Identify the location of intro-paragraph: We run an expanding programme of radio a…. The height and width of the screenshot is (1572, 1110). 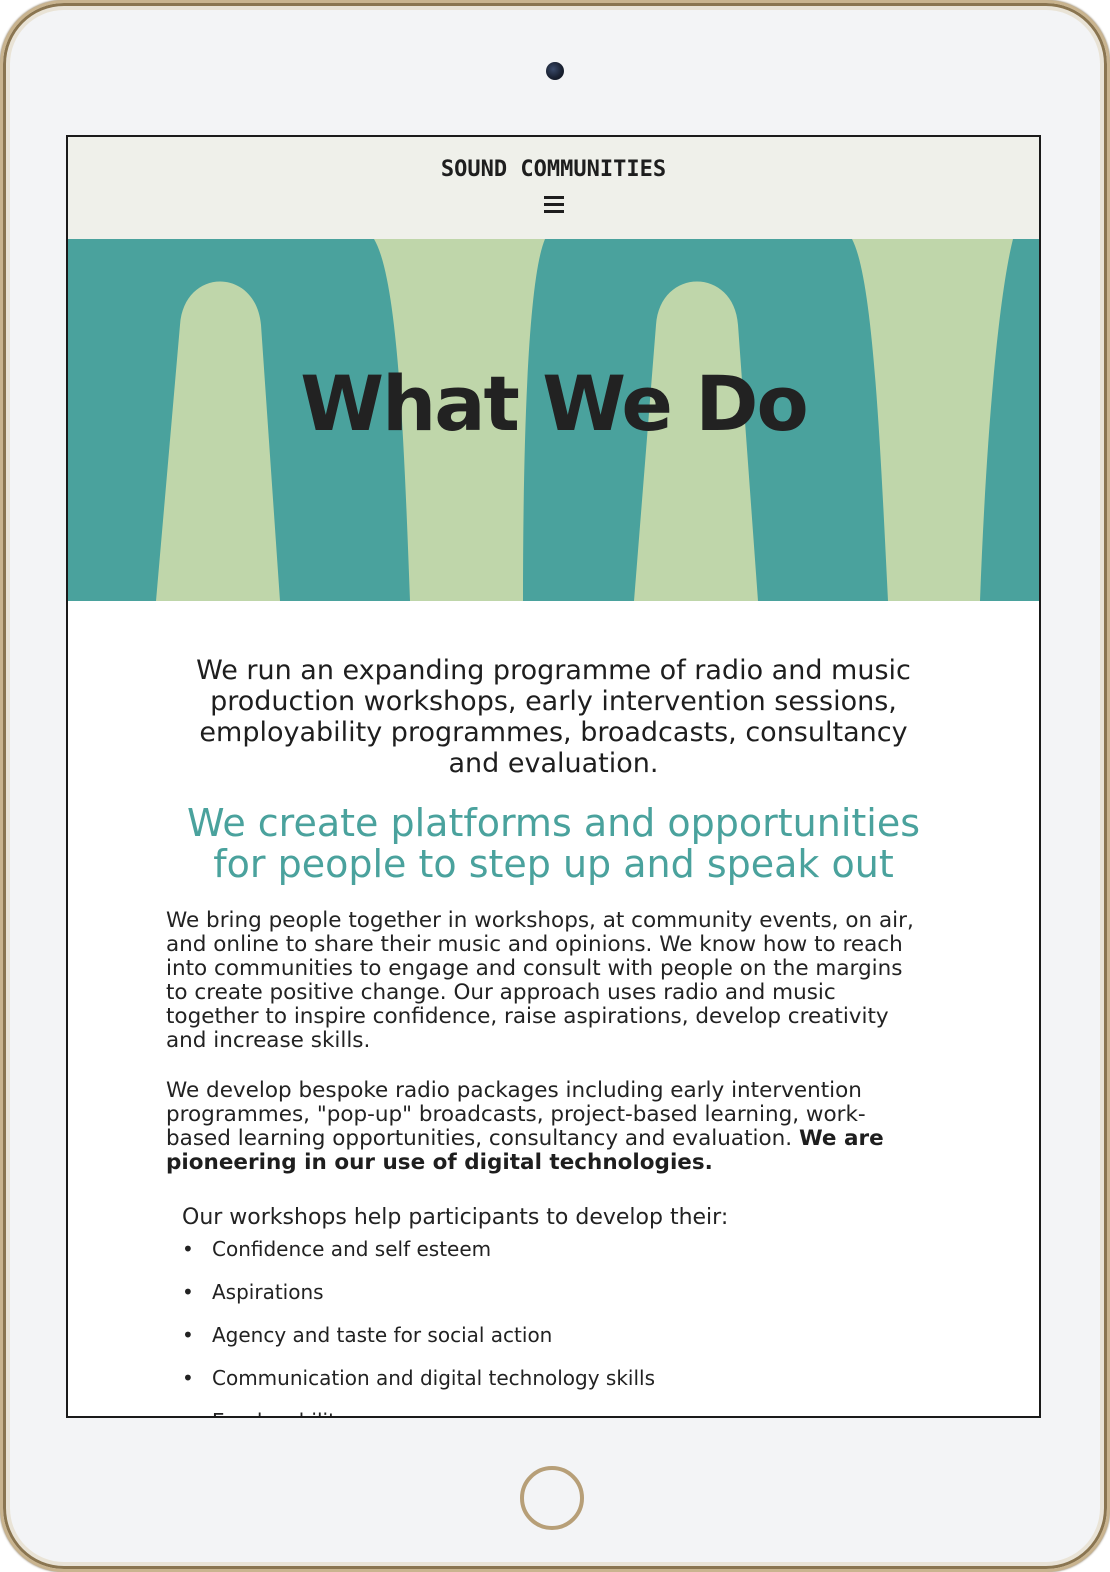
(553, 717).